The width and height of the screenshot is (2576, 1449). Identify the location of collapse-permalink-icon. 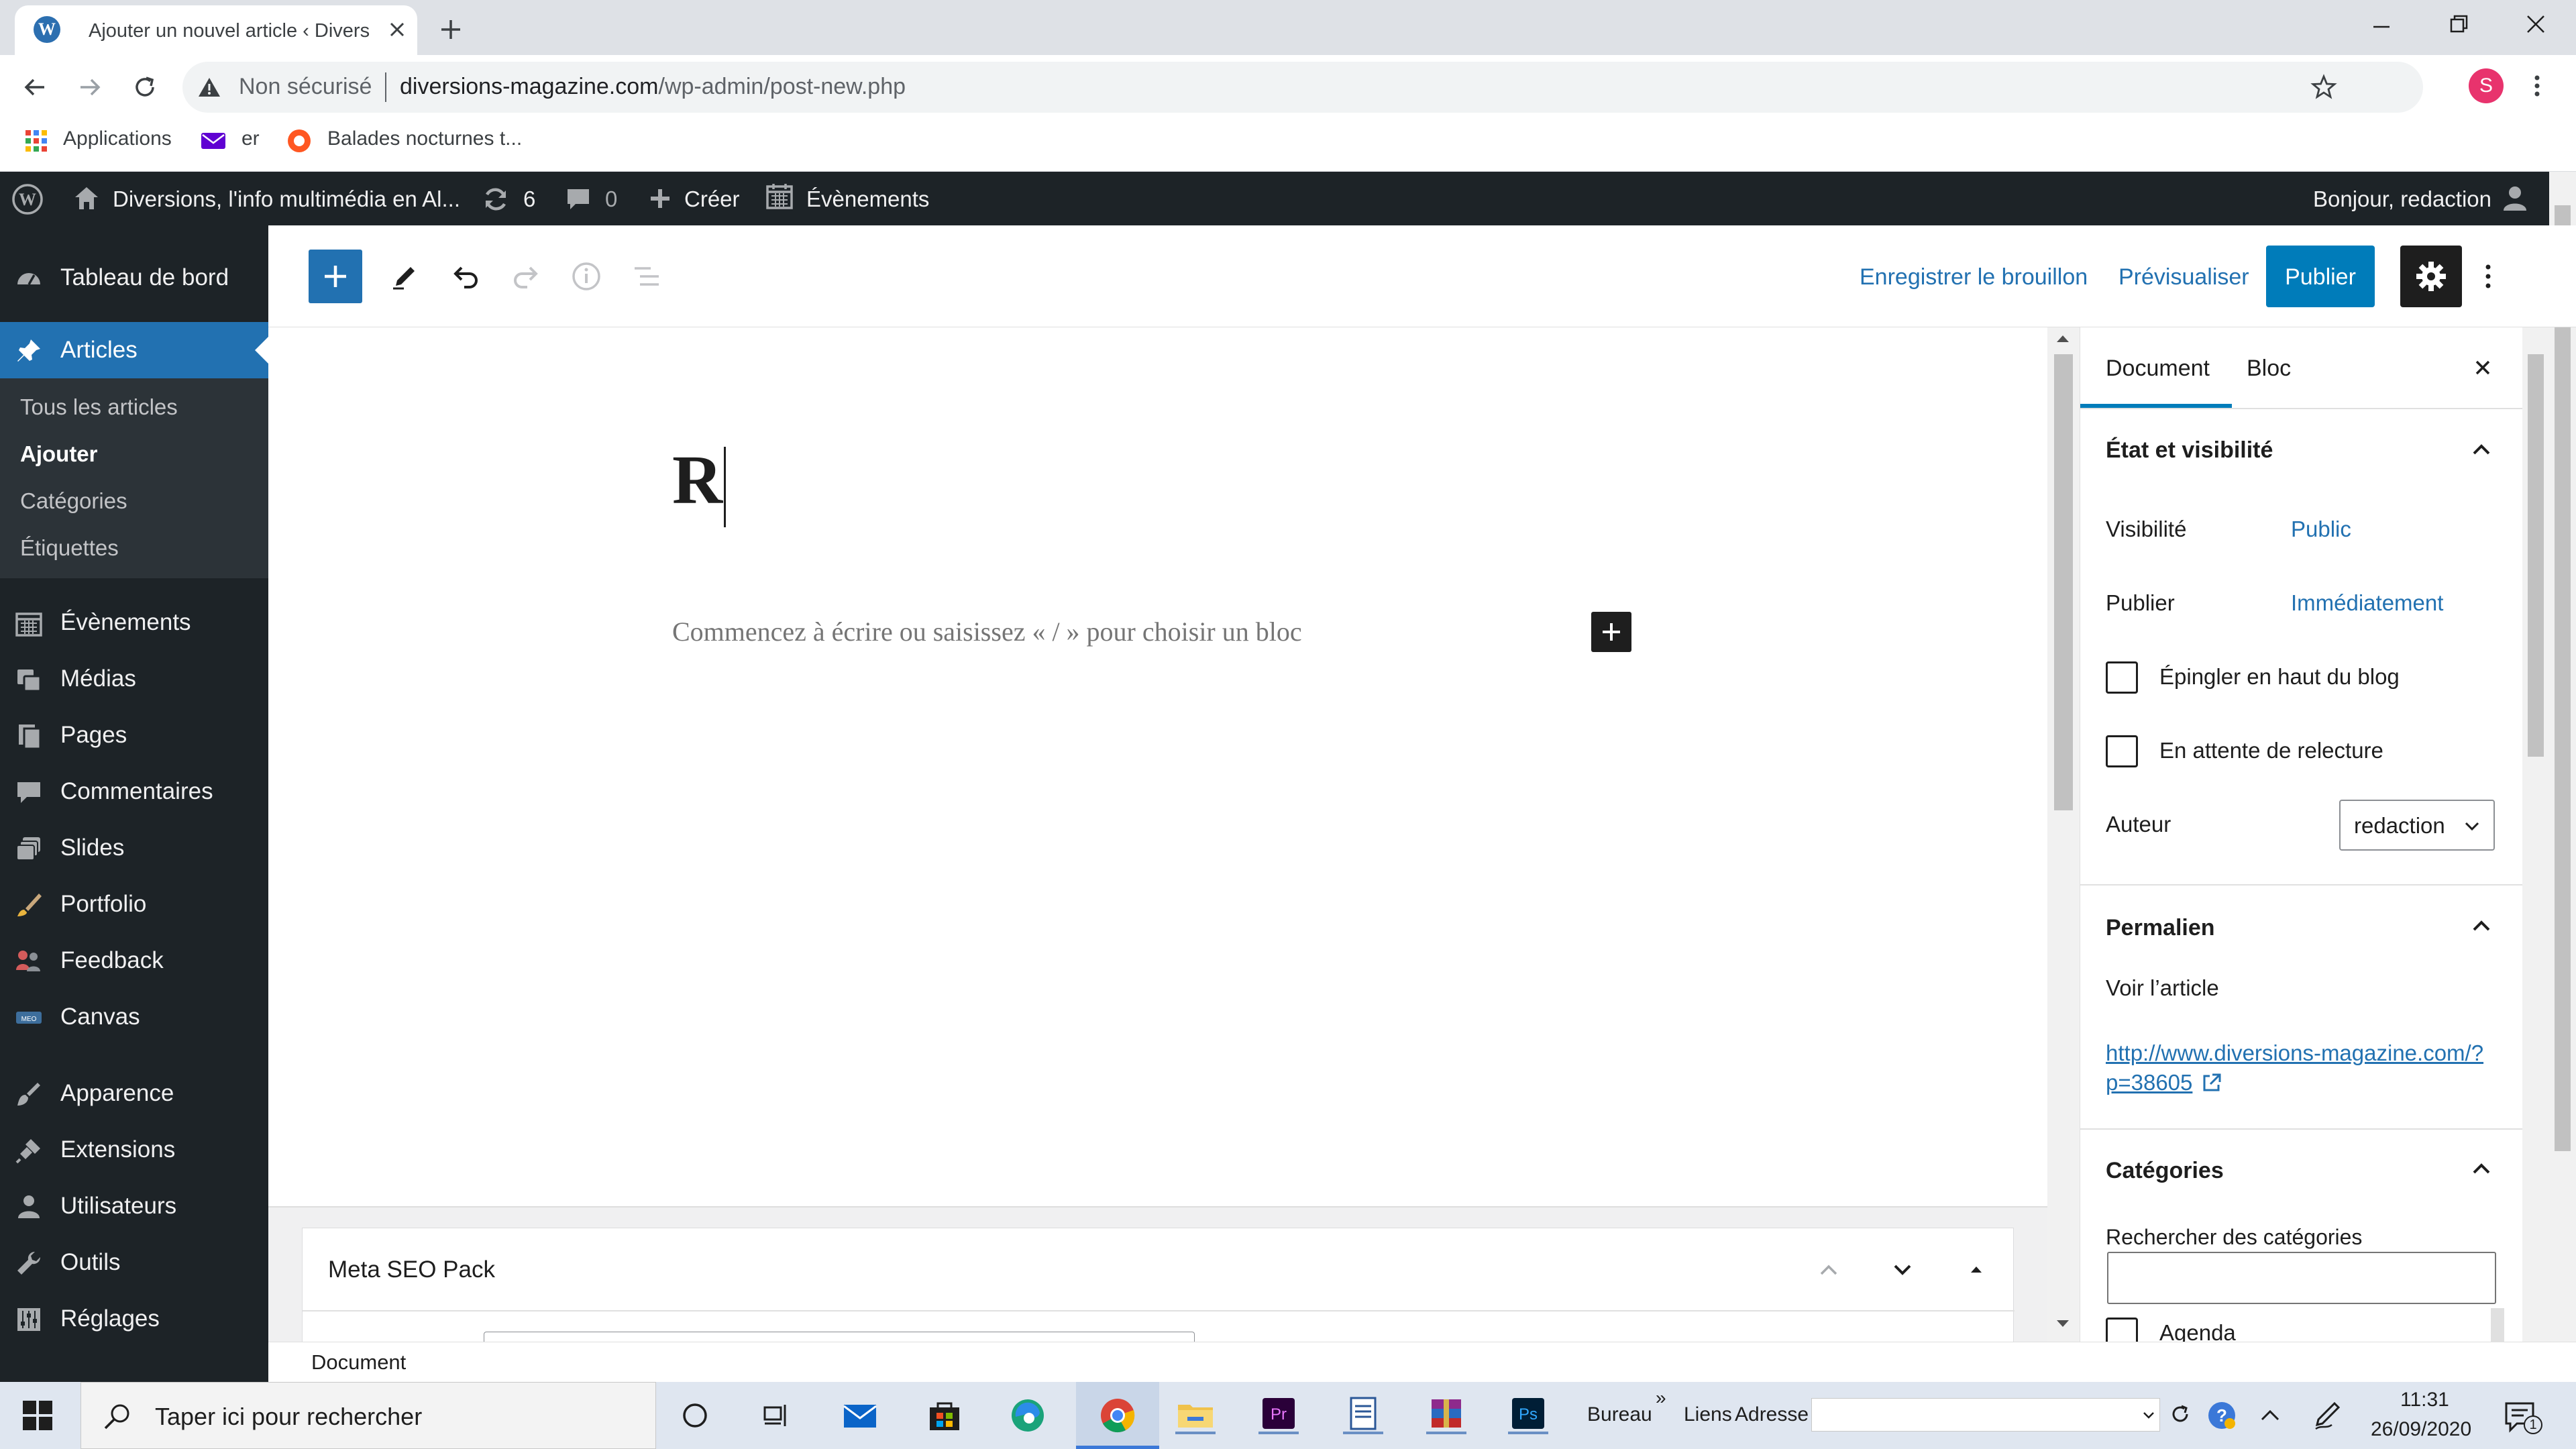
(2481, 926).